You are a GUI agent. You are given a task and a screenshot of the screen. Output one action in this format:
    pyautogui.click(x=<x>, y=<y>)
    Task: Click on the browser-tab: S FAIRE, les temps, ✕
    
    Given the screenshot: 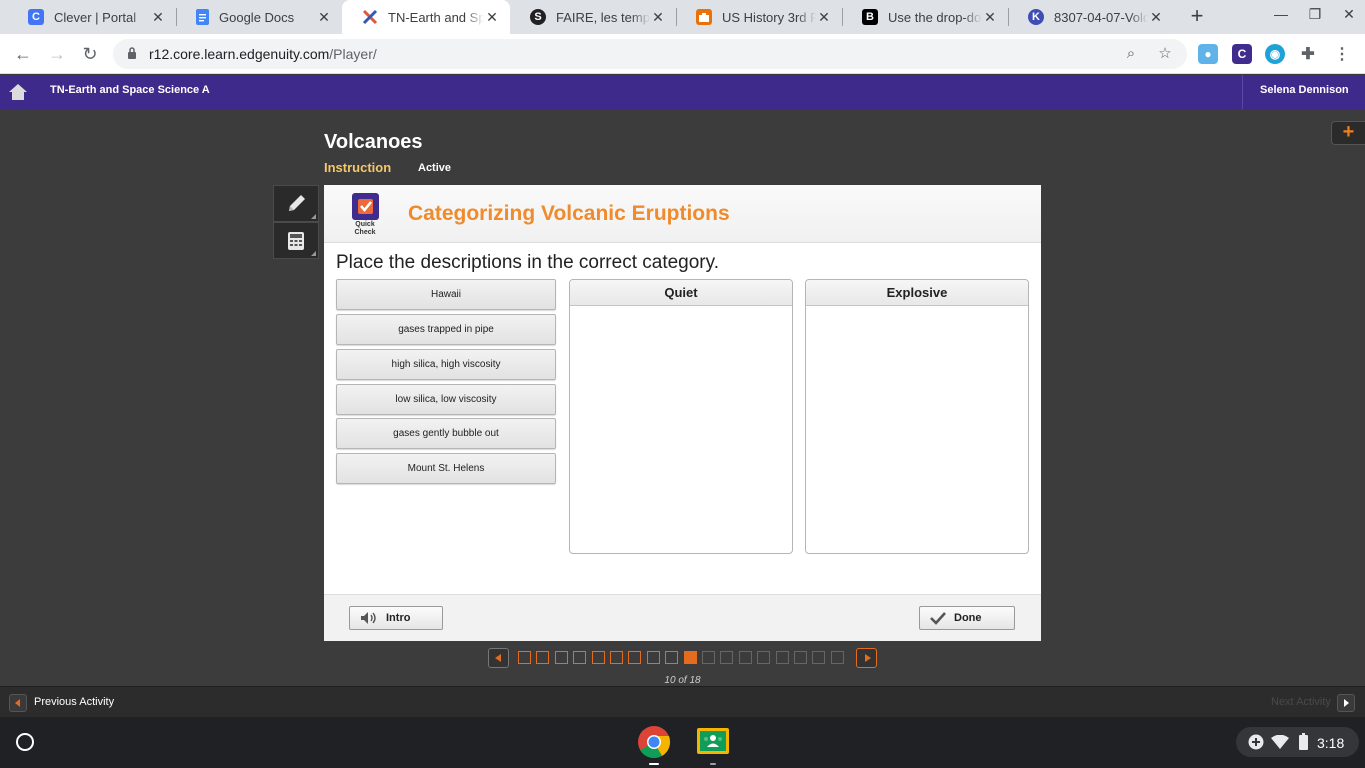 What is the action you would take?
    pyautogui.click(x=593, y=17)
    